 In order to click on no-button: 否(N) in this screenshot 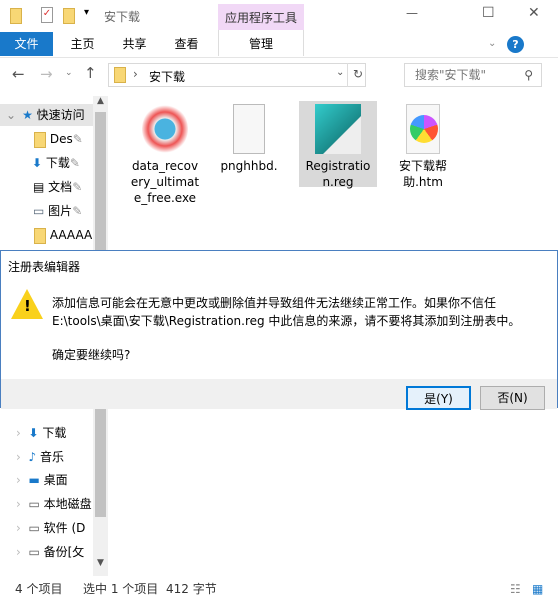, I will do `click(512, 398)`.